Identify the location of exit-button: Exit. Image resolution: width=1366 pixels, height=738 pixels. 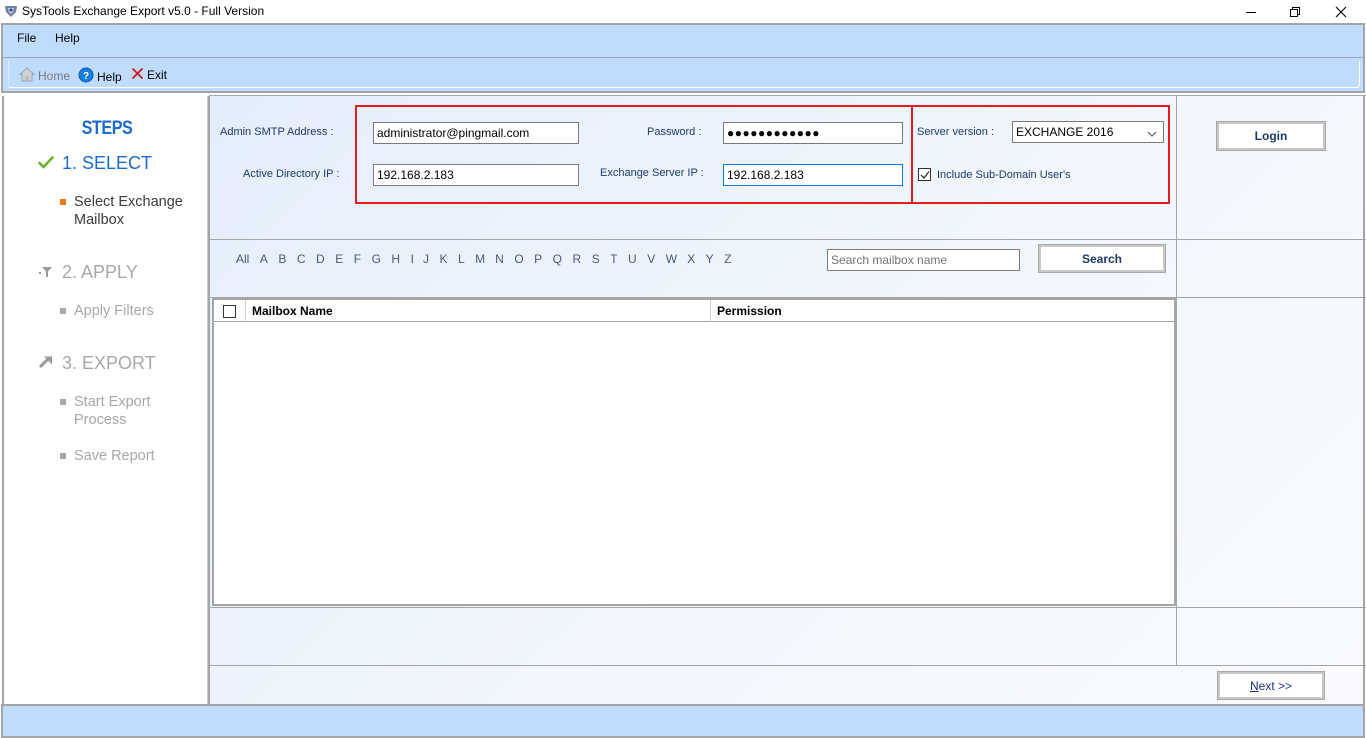
(149, 75).